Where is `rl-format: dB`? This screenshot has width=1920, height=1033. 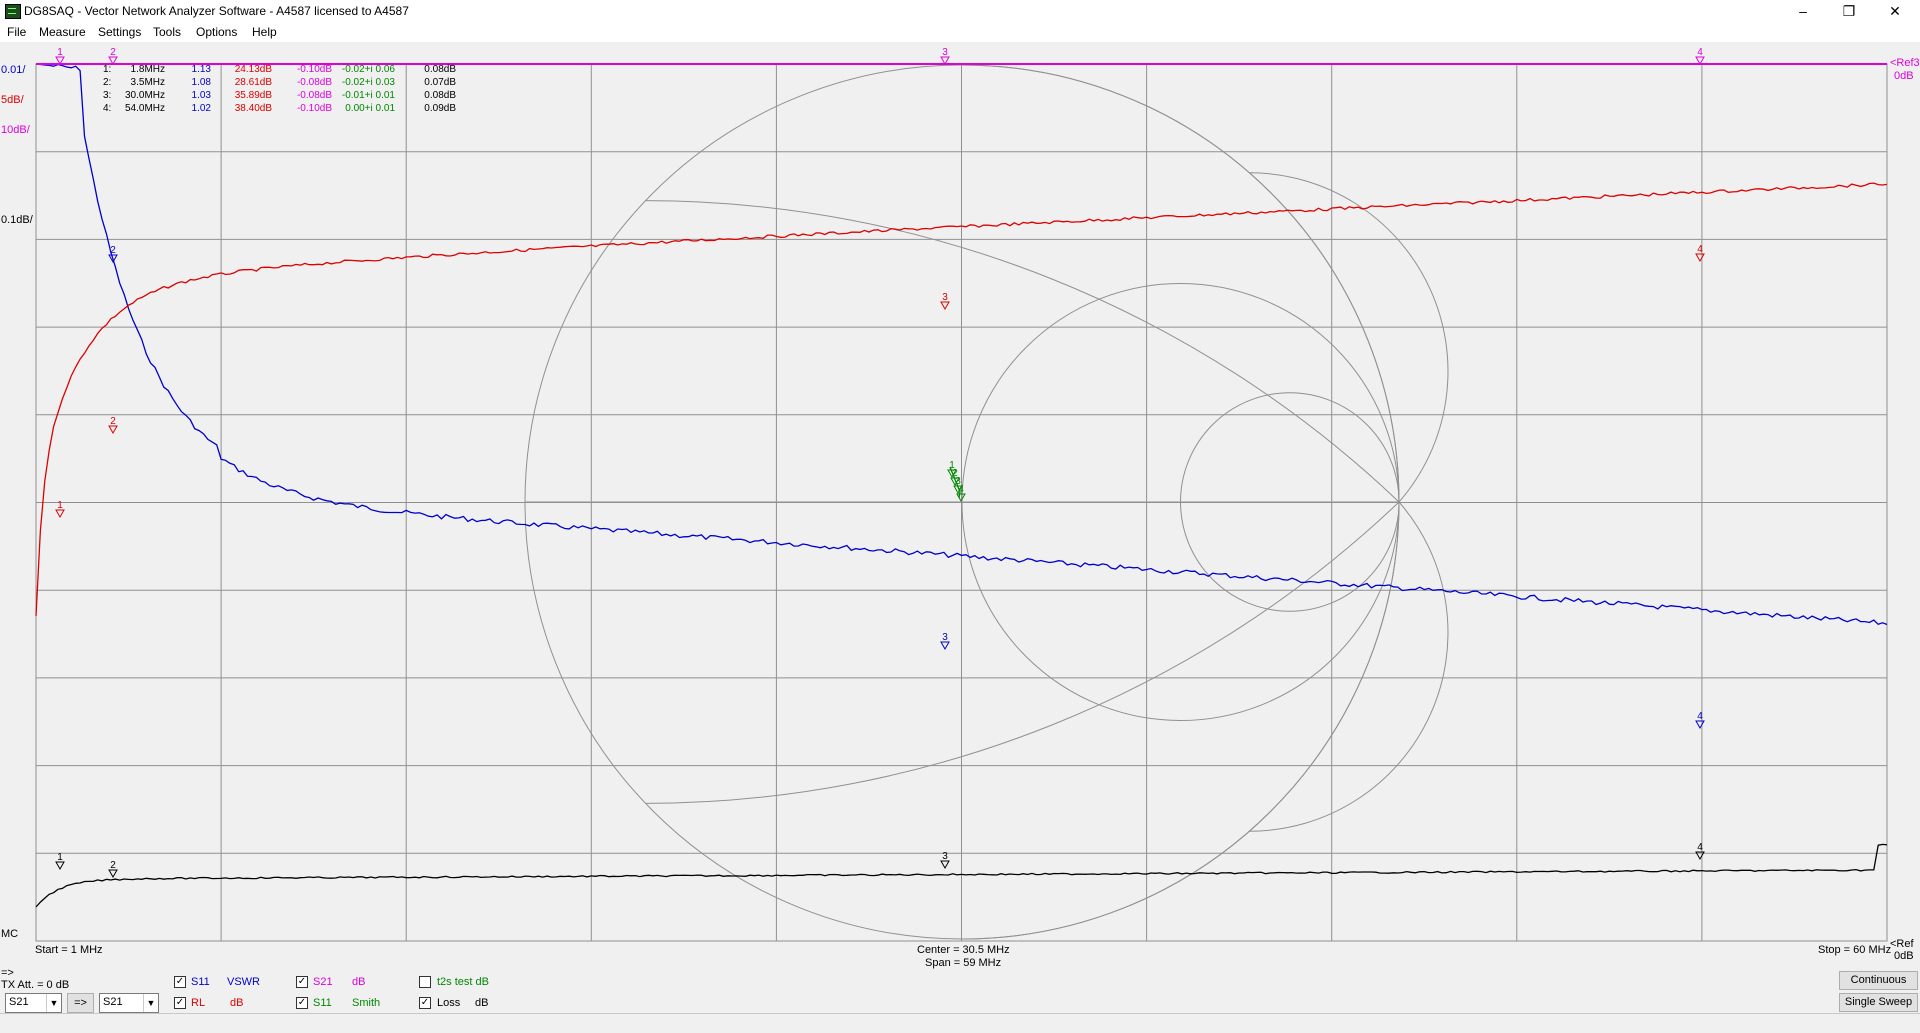 rl-format: dB is located at coordinates (237, 1003).